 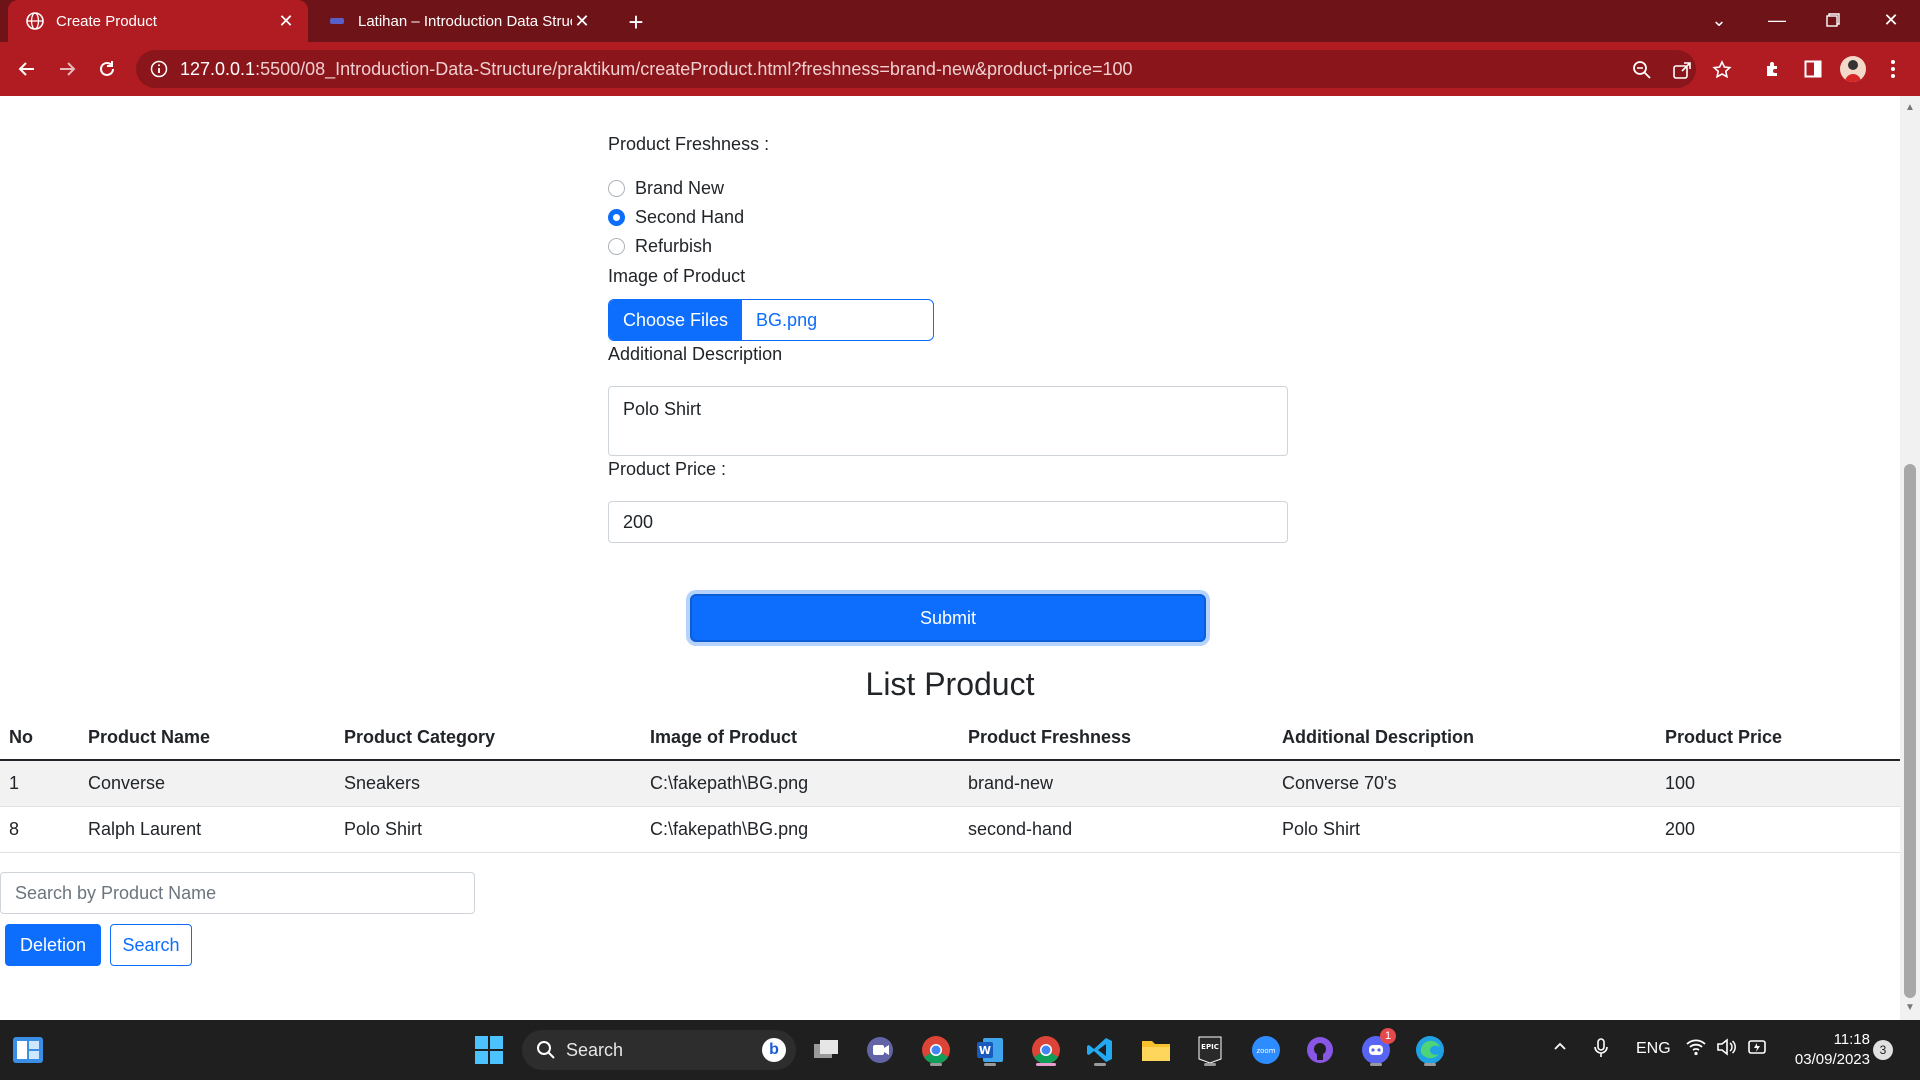 What do you see at coordinates (950, 684) in the screenshot?
I see `list-title: List Product` at bounding box center [950, 684].